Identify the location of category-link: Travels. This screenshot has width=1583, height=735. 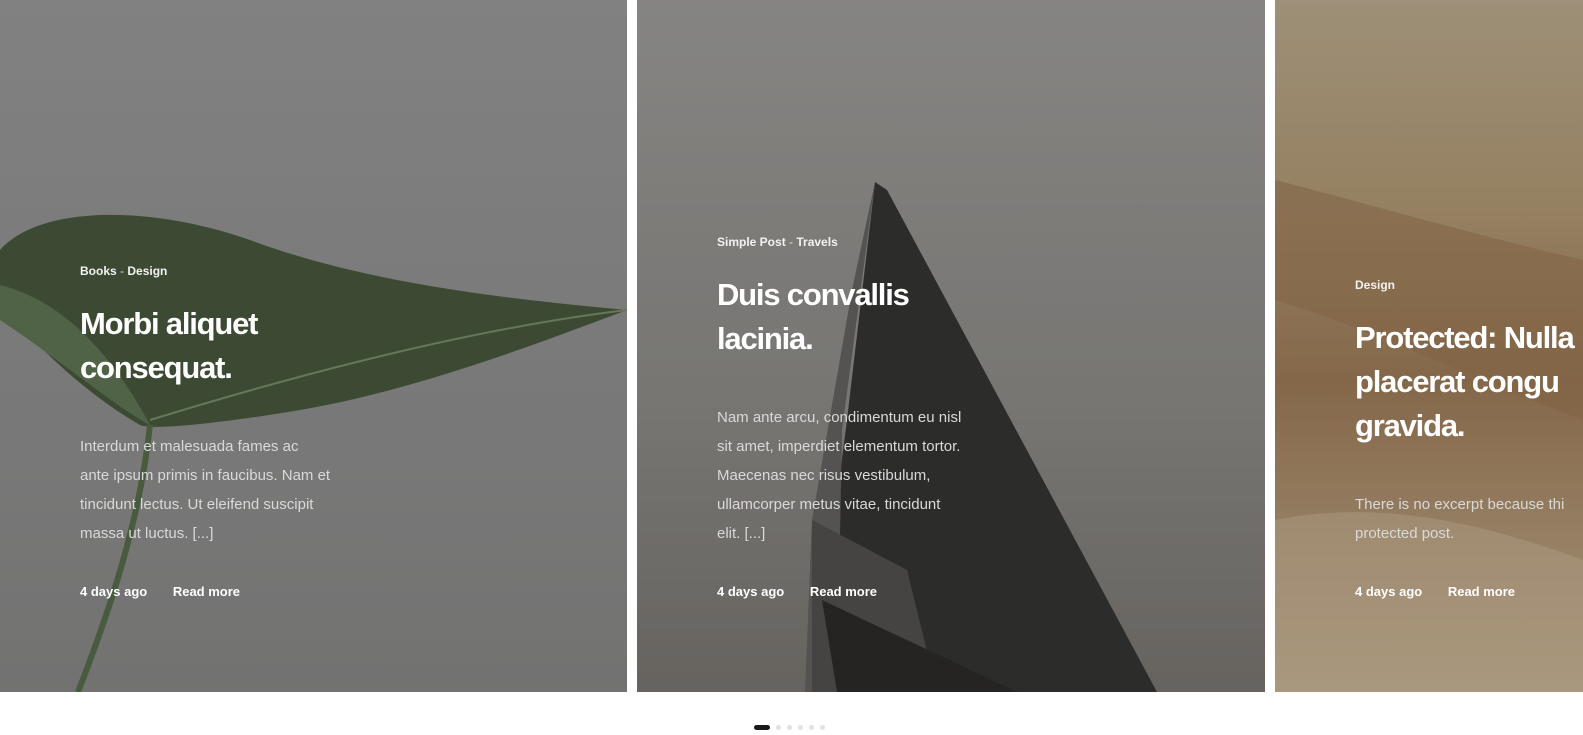
(816, 242).